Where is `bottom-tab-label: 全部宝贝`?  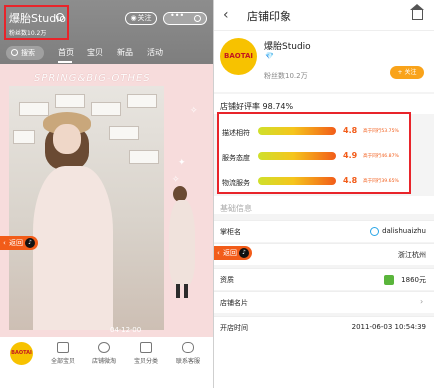 bottom-tab-label: 全部宝贝 is located at coordinates (62, 361).